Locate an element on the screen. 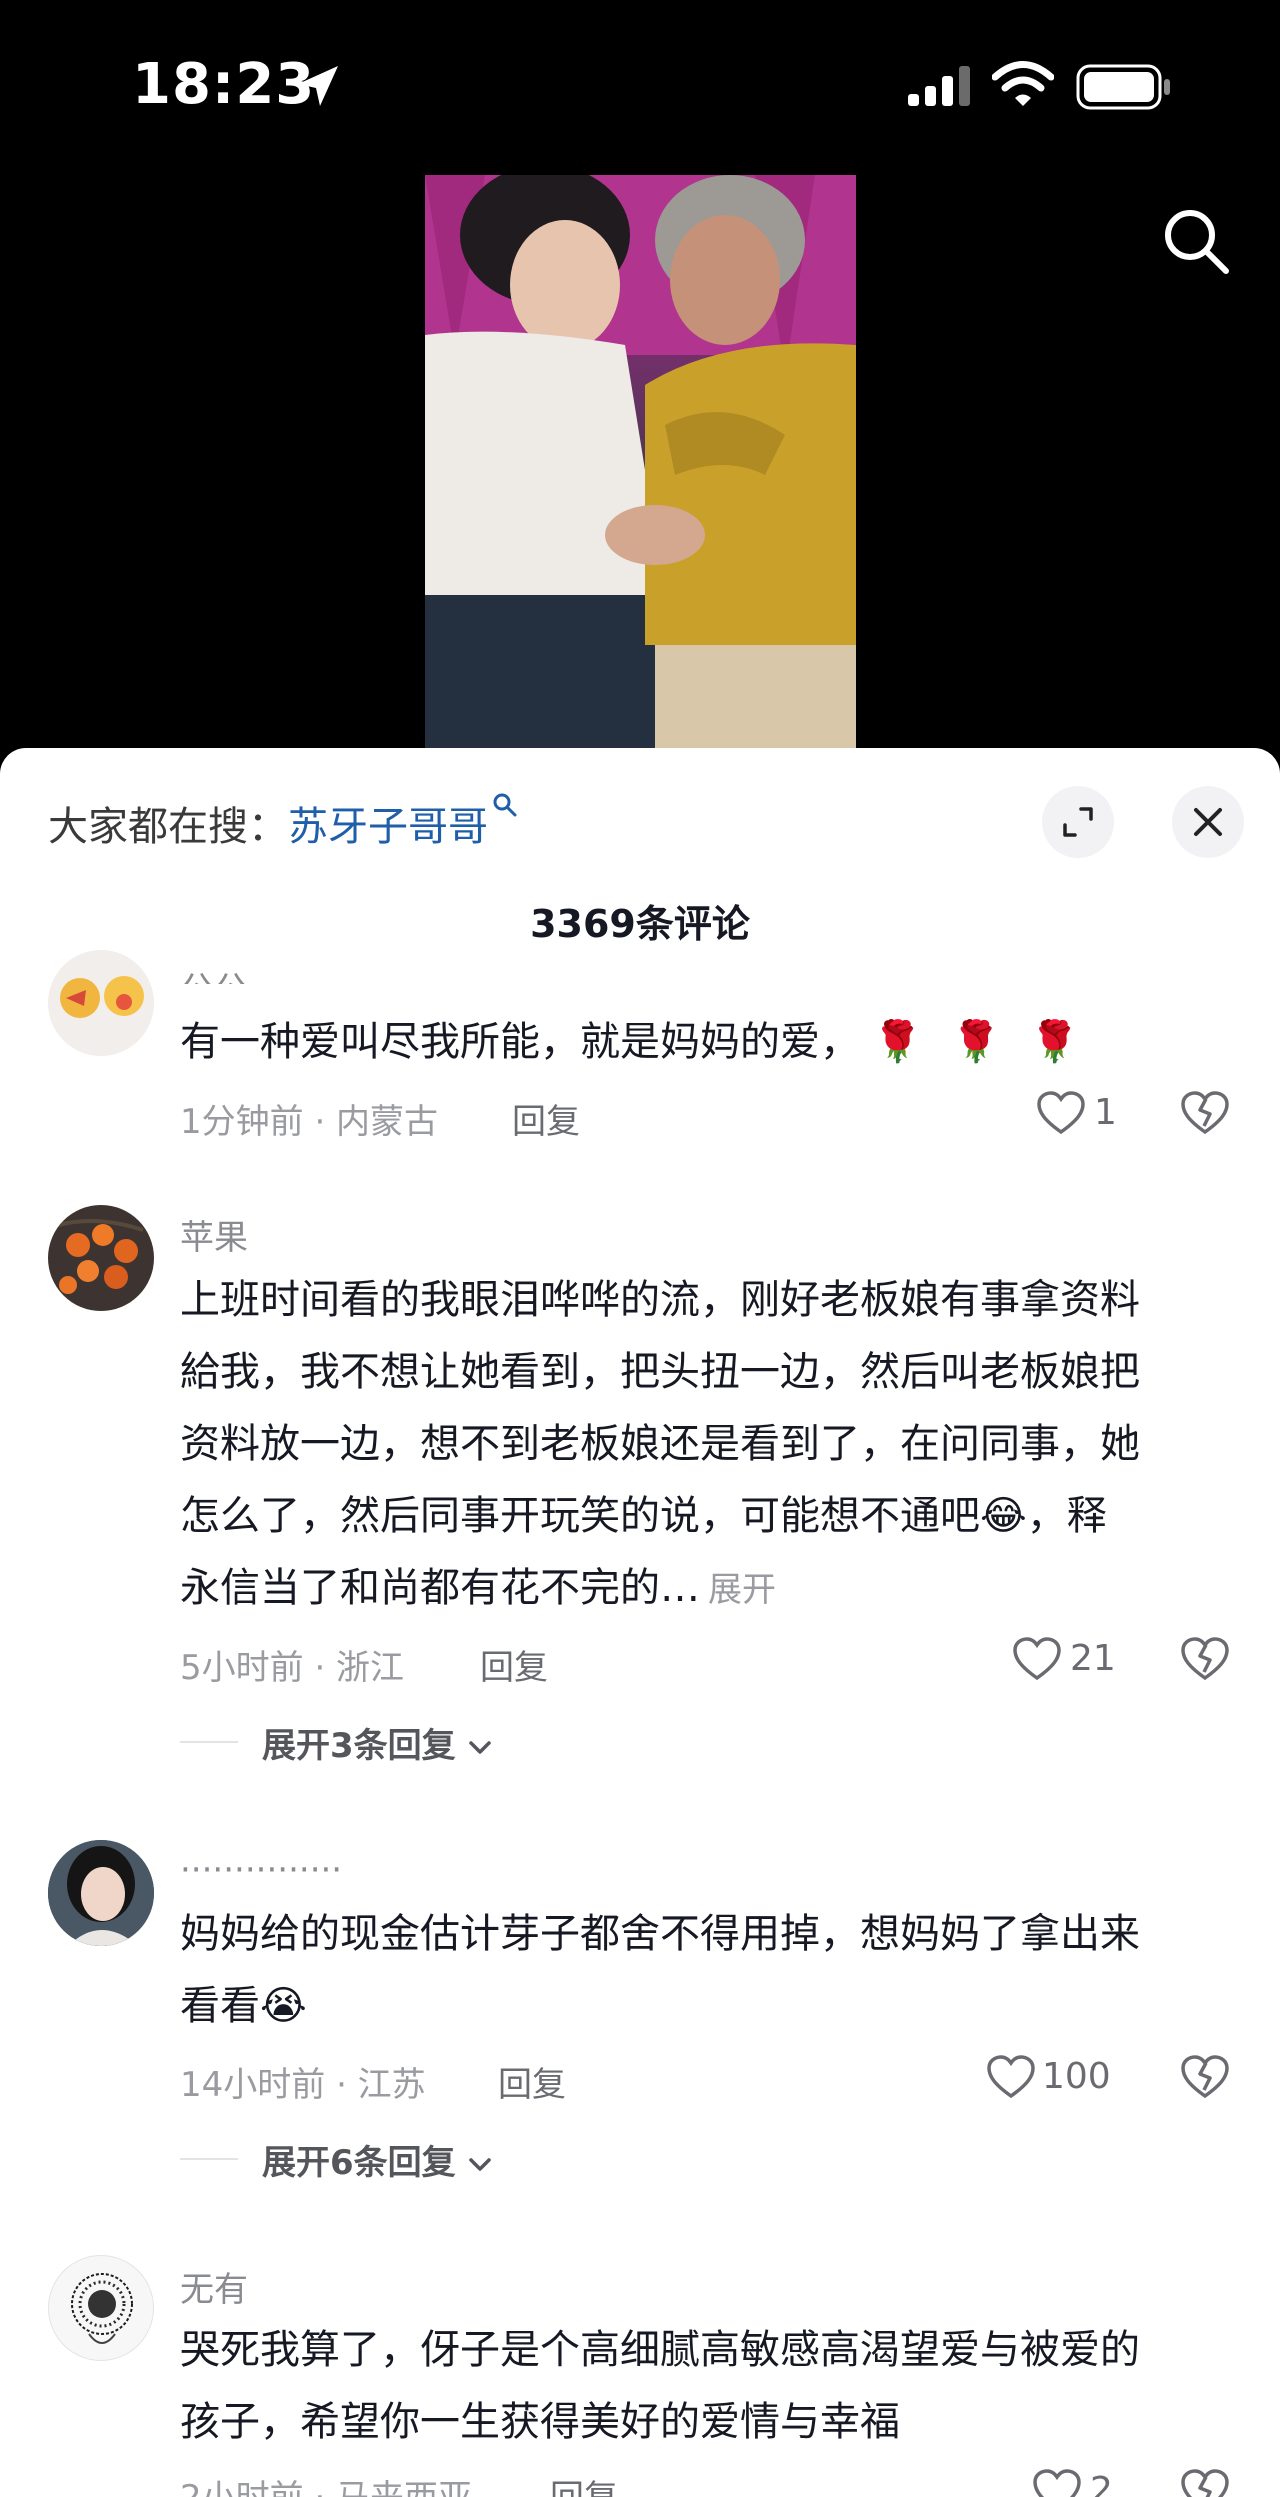 The height and width of the screenshot is (2497, 1280). hot-search-prefix: 大家都在搜： is located at coordinates (168, 827).